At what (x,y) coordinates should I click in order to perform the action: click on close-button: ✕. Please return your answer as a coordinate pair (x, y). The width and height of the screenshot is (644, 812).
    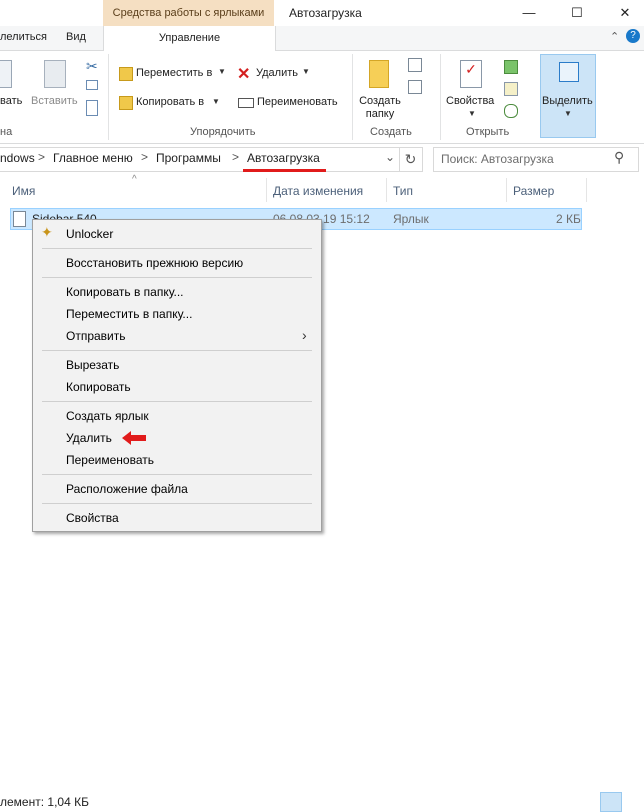
    Looking at the image, I should click on (623, 13).